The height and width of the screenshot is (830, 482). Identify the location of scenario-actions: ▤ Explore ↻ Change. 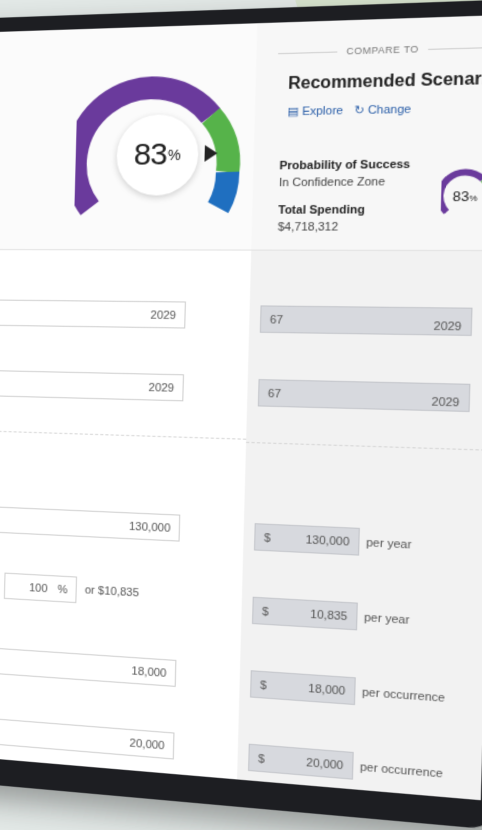
(349, 110).